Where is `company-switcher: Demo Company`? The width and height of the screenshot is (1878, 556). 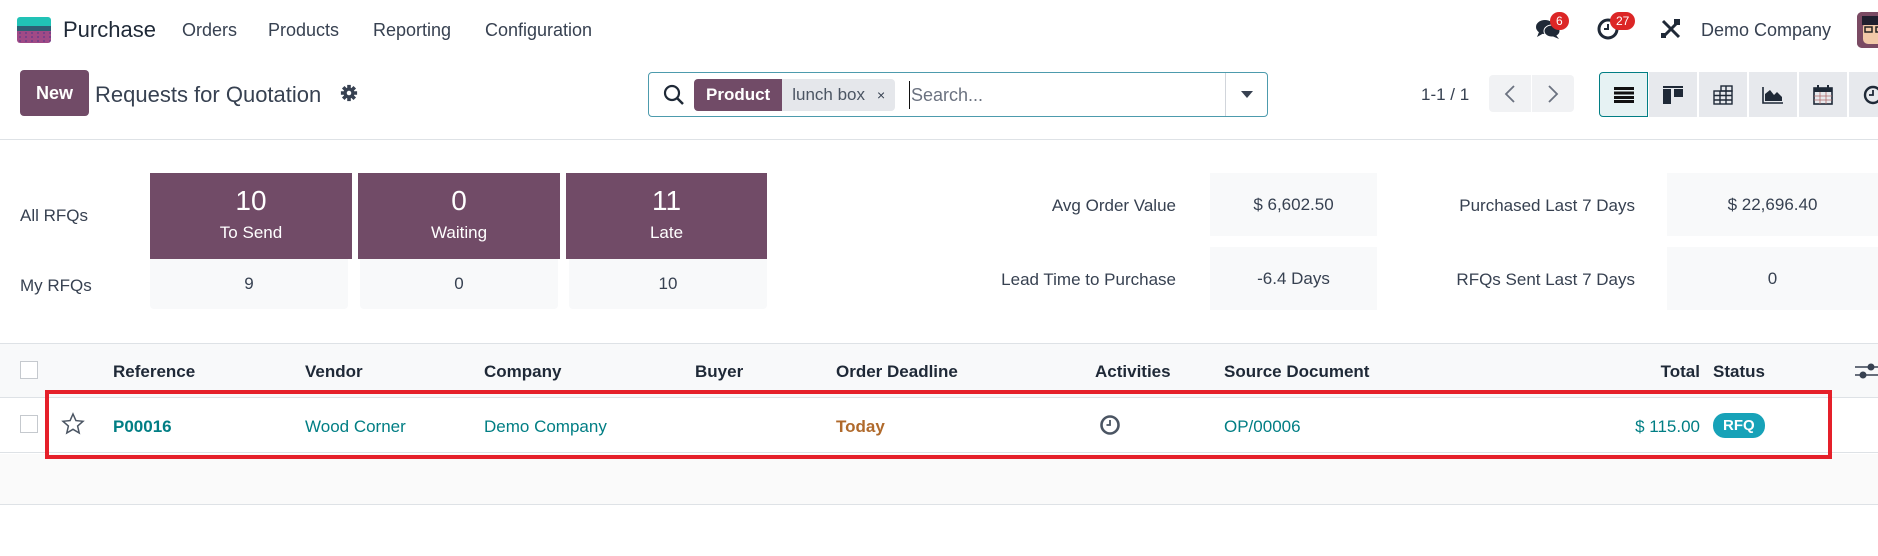
company-switcher: Demo Company is located at coordinates (1766, 30).